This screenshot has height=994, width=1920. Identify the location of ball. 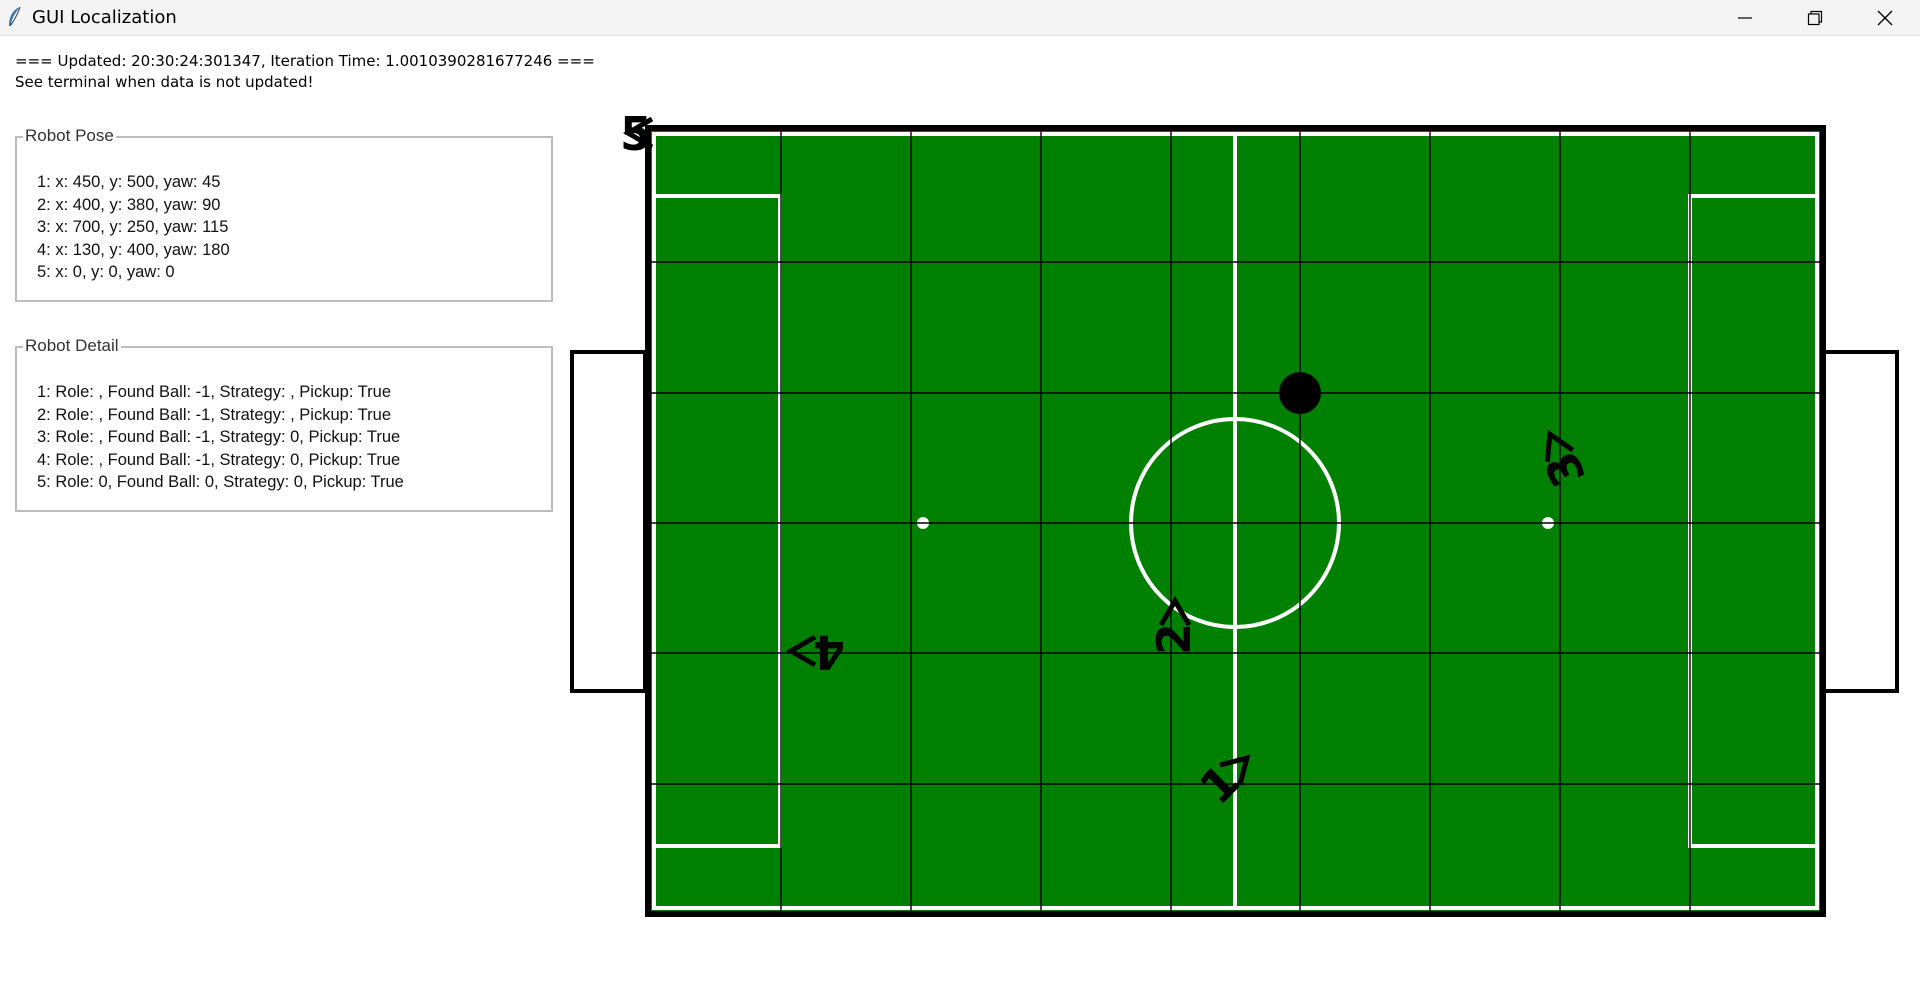
(1300, 393).